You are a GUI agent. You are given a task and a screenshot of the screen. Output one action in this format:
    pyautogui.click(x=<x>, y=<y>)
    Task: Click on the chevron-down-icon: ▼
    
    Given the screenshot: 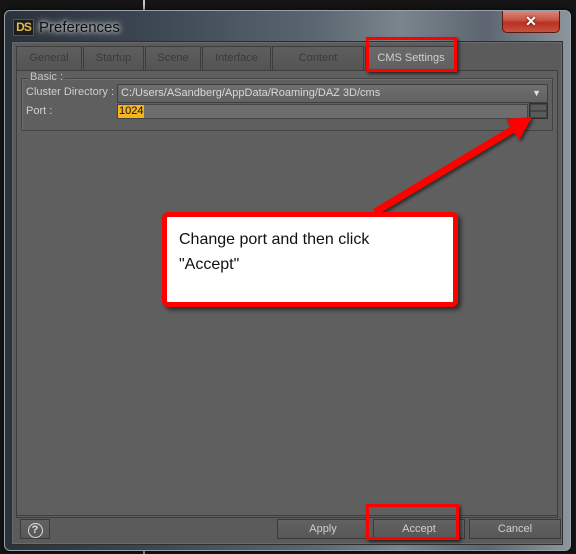 What is the action you would take?
    pyautogui.click(x=536, y=93)
    